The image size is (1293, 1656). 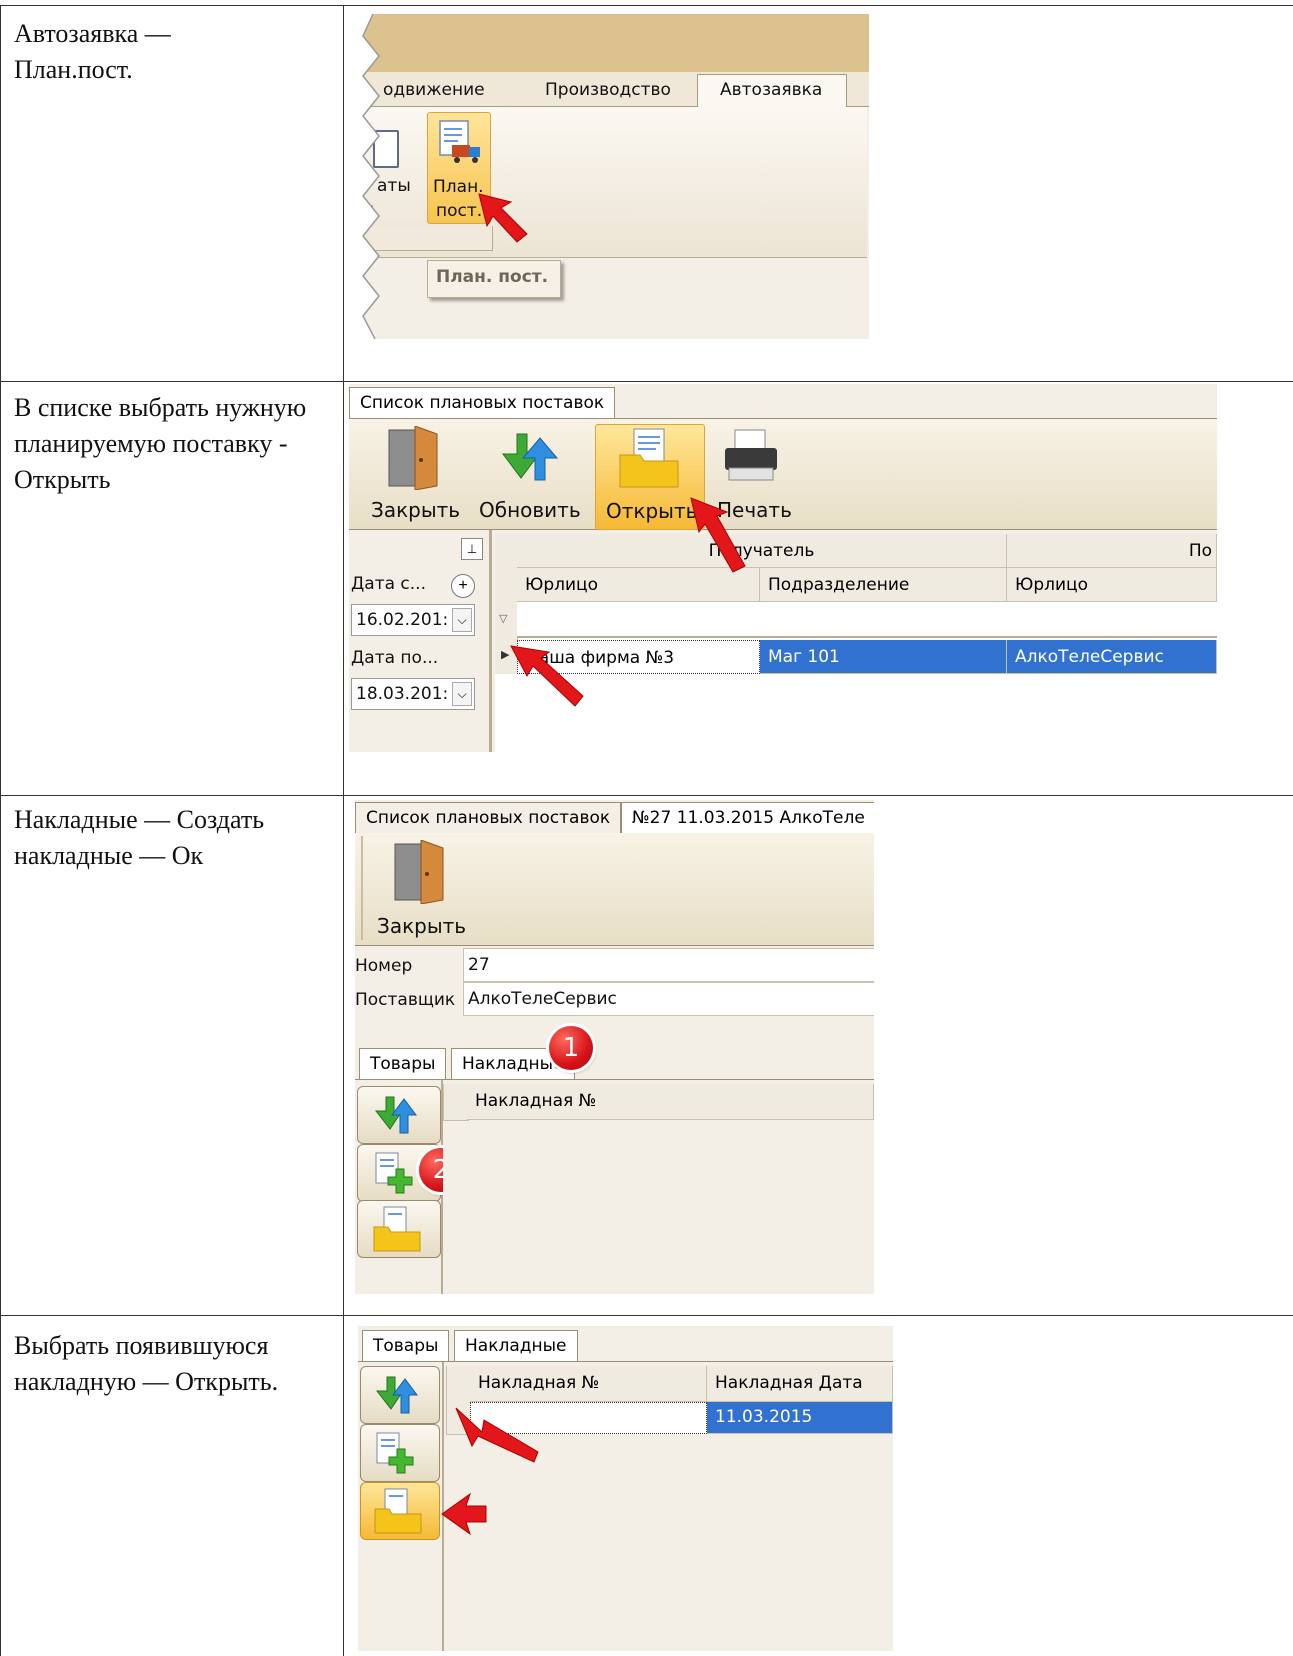 What do you see at coordinates (420, 641) in the screenshot?
I see `filter-panel` at bounding box center [420, 641].